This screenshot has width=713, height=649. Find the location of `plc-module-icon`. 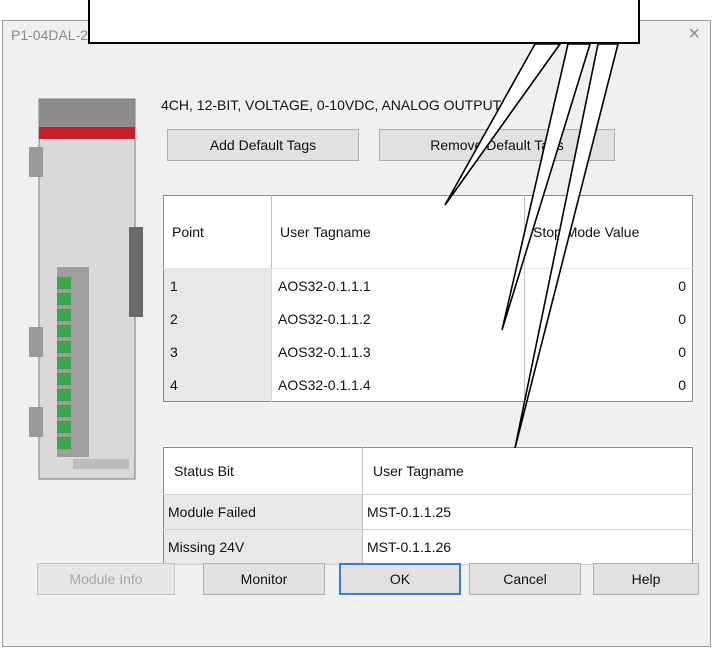

plc-module-icon is located at coordinates (86, 289).